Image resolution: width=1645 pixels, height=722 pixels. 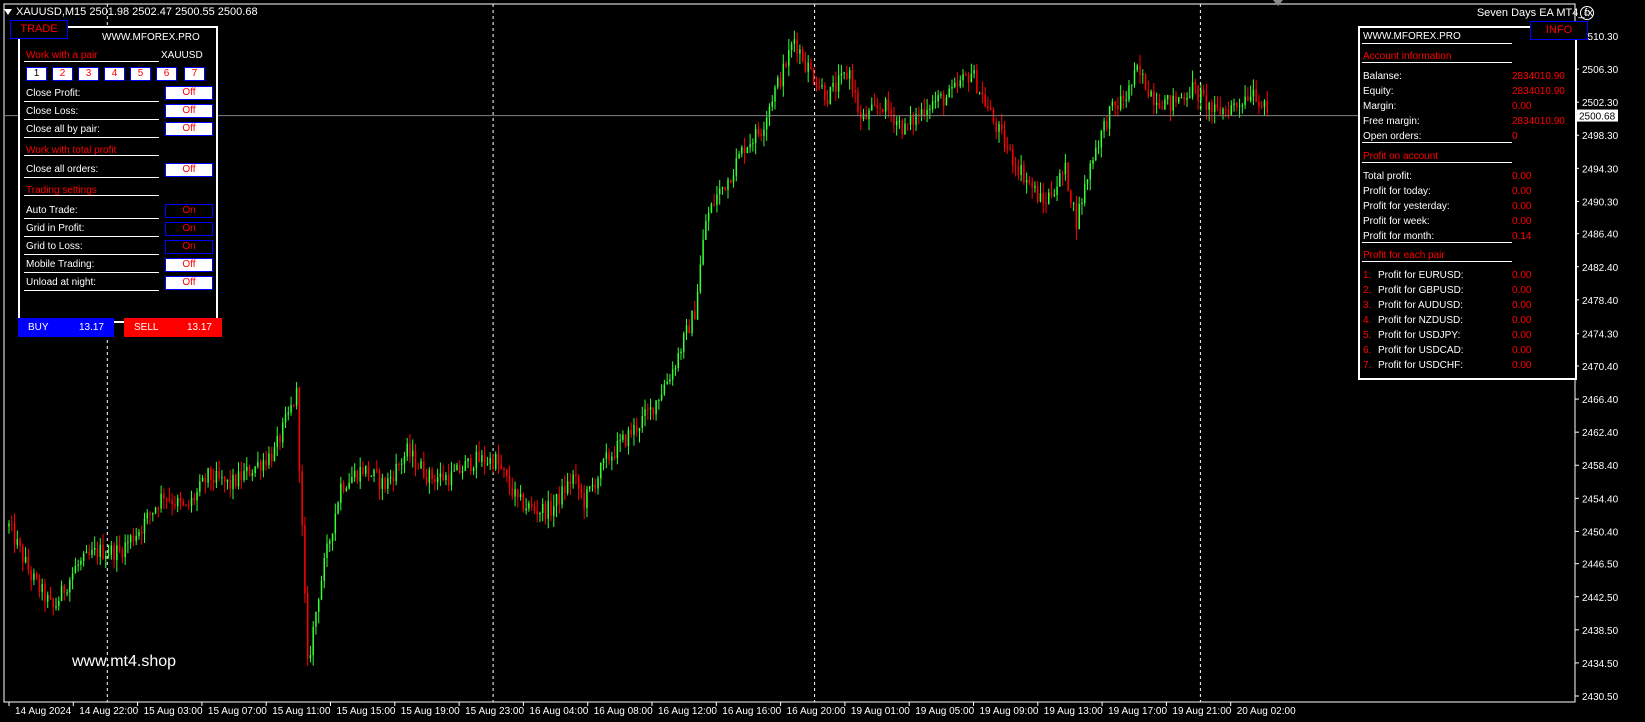 What do you see at coordinates (1600, 466) in the screenshot?
I see `y-tick-label: 2458.40` at bounding box center [1600, 466].